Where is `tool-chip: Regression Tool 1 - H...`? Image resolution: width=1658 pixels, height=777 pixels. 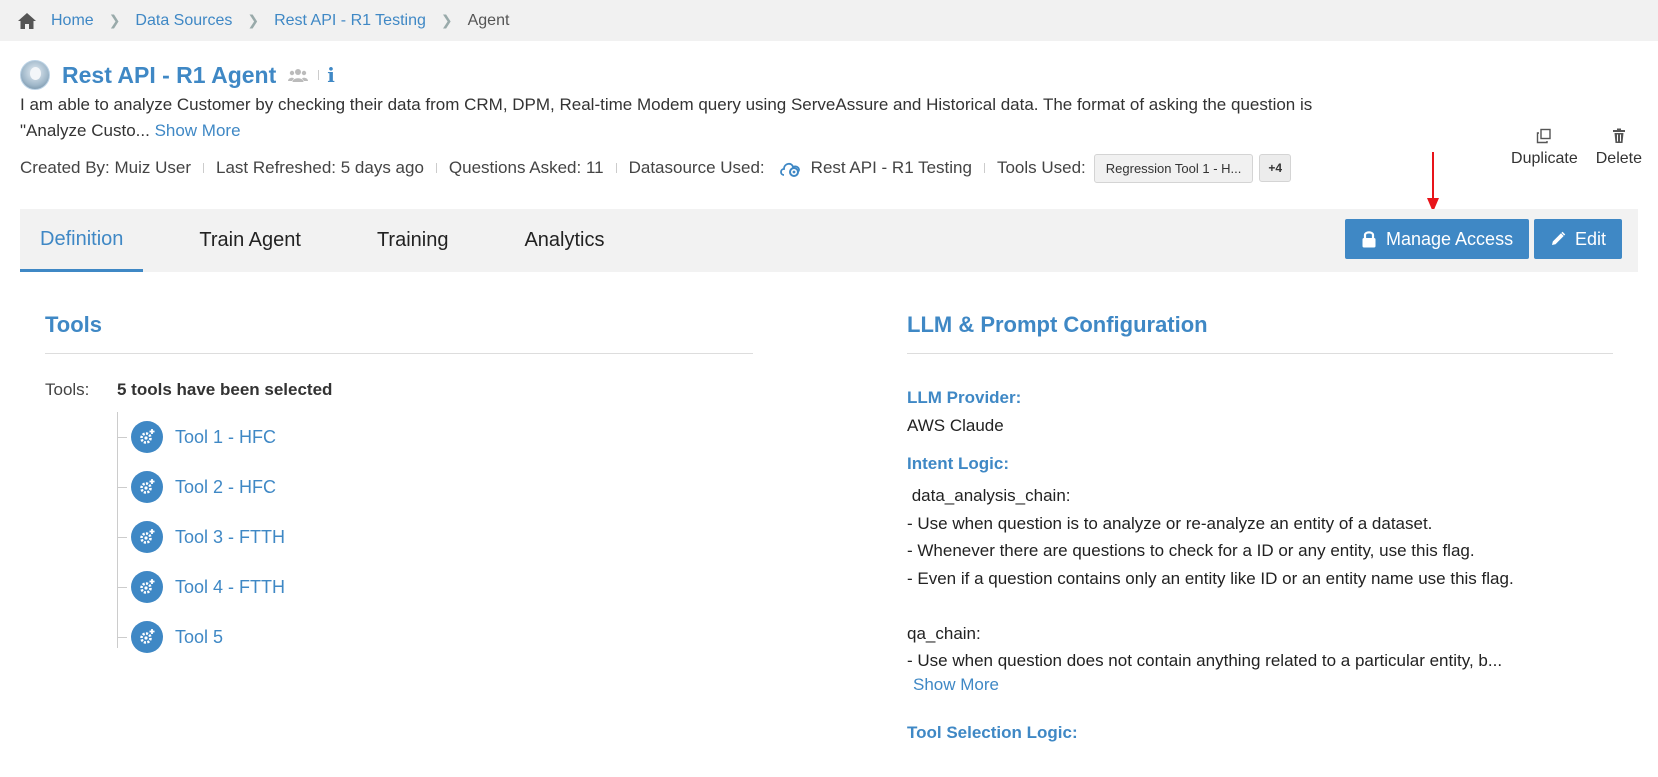
tool-chip: Regression Tool 1 - H... is located at coordinates (1173, 168).